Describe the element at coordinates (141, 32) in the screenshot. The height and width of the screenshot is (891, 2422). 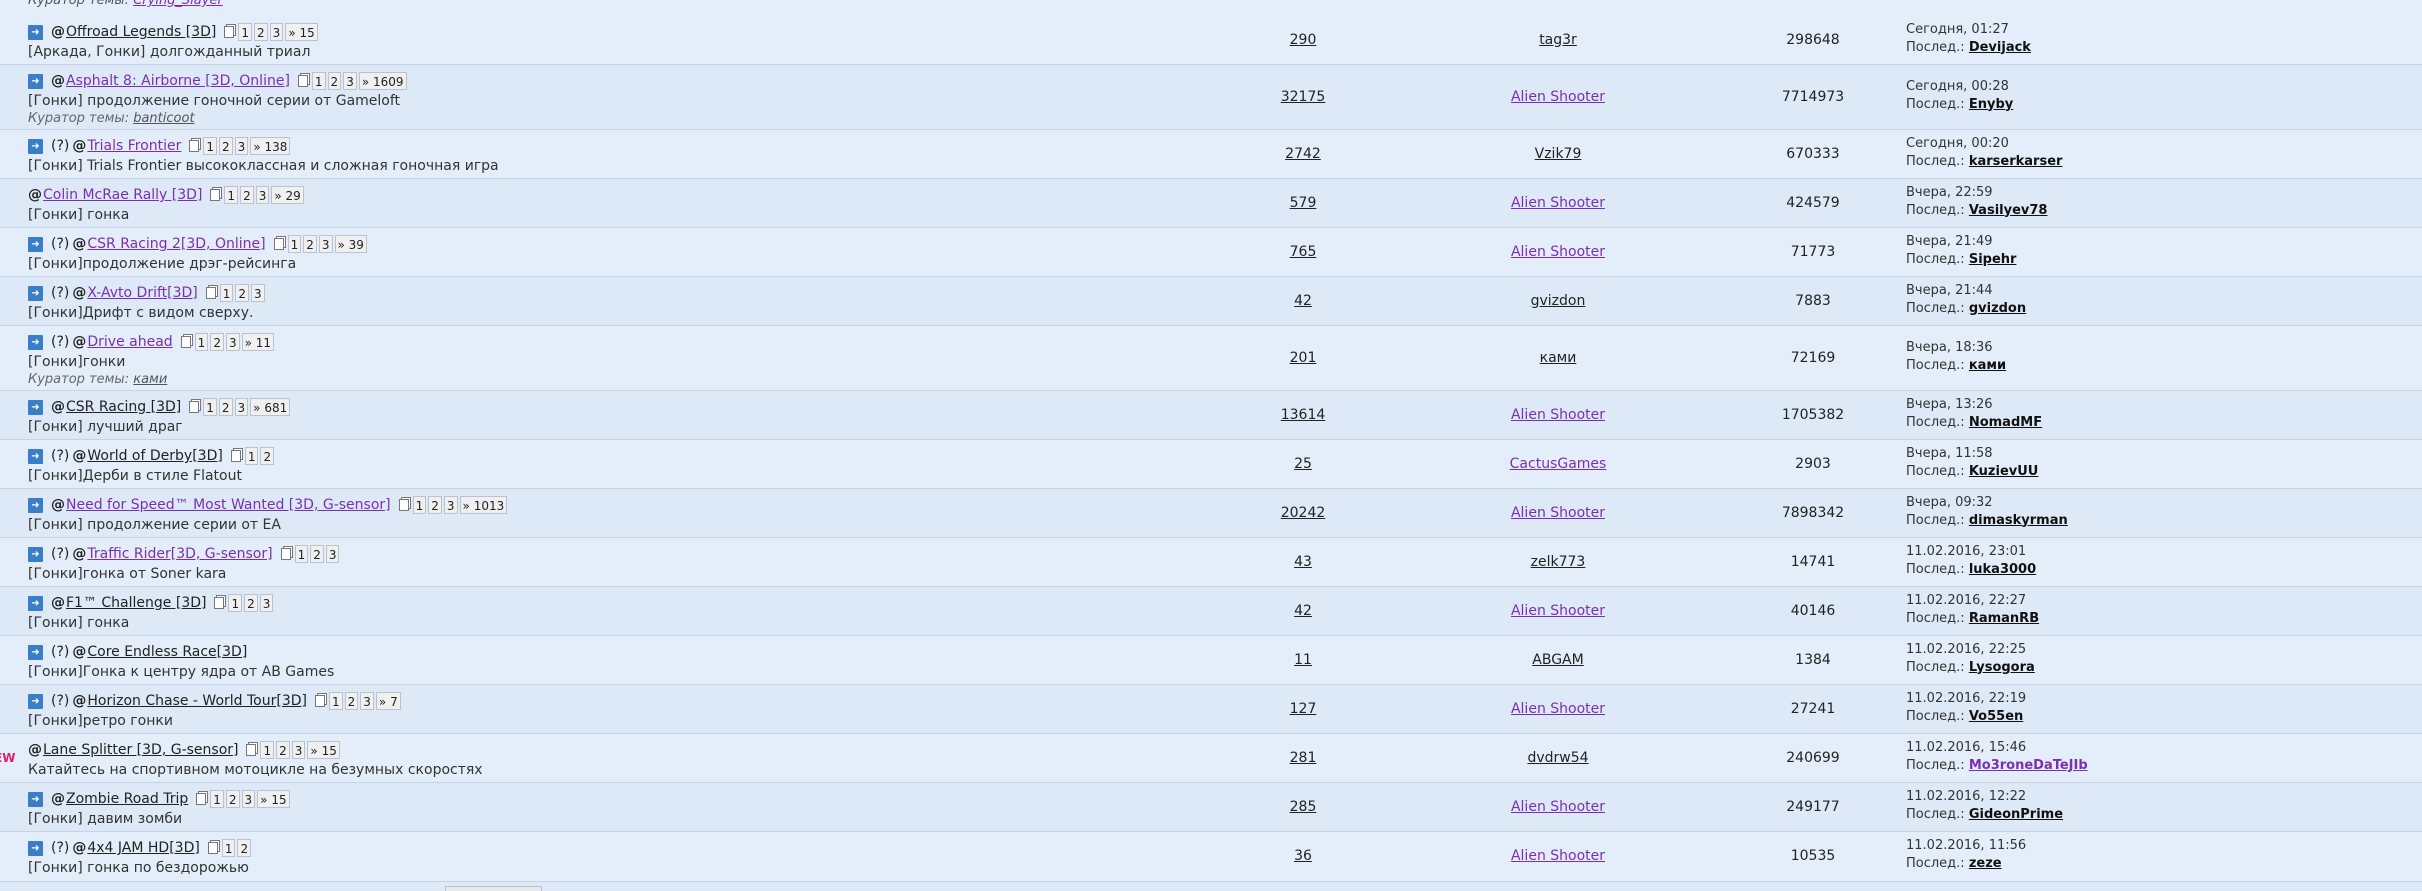
I see `topic-title-link: Offroad Legends [3D]` at that location.